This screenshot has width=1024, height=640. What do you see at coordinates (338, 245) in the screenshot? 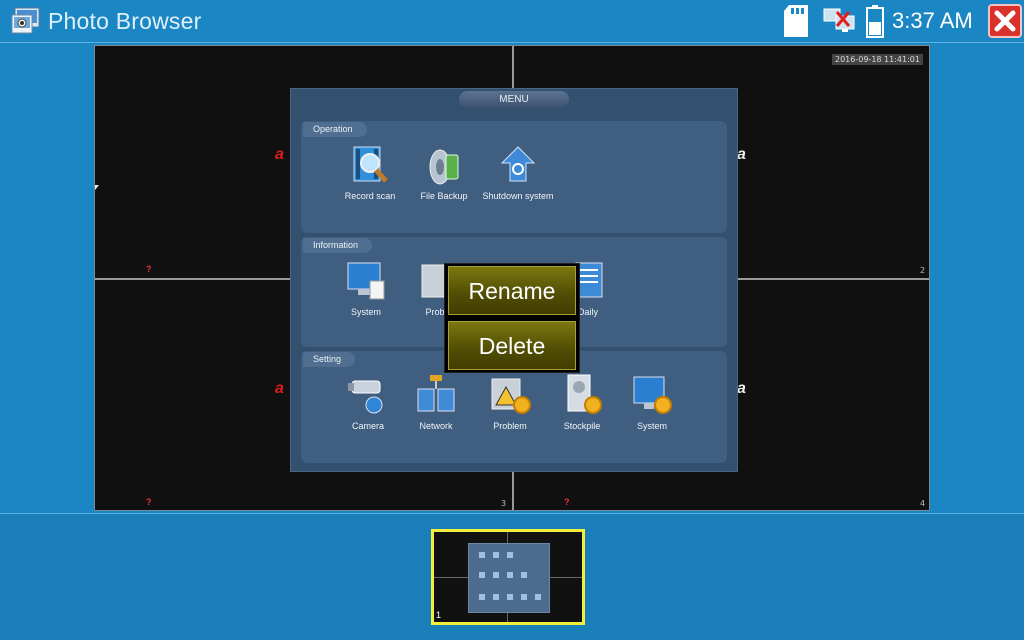
I see `section-label: Information` at bounding box center [338, 245].